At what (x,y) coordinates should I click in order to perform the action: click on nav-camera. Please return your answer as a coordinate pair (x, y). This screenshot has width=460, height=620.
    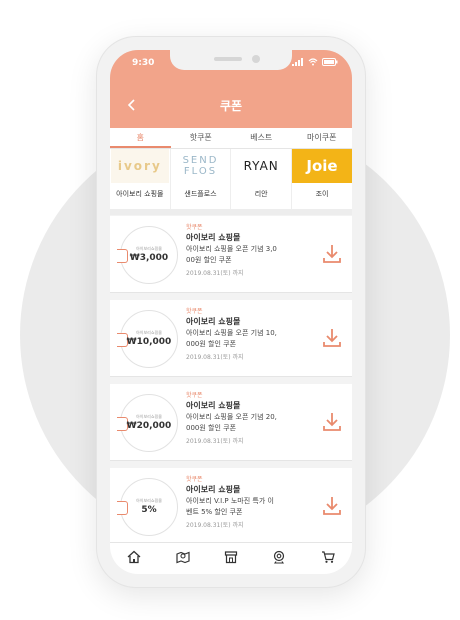
    Looking at the image, I should click on (279, 557).